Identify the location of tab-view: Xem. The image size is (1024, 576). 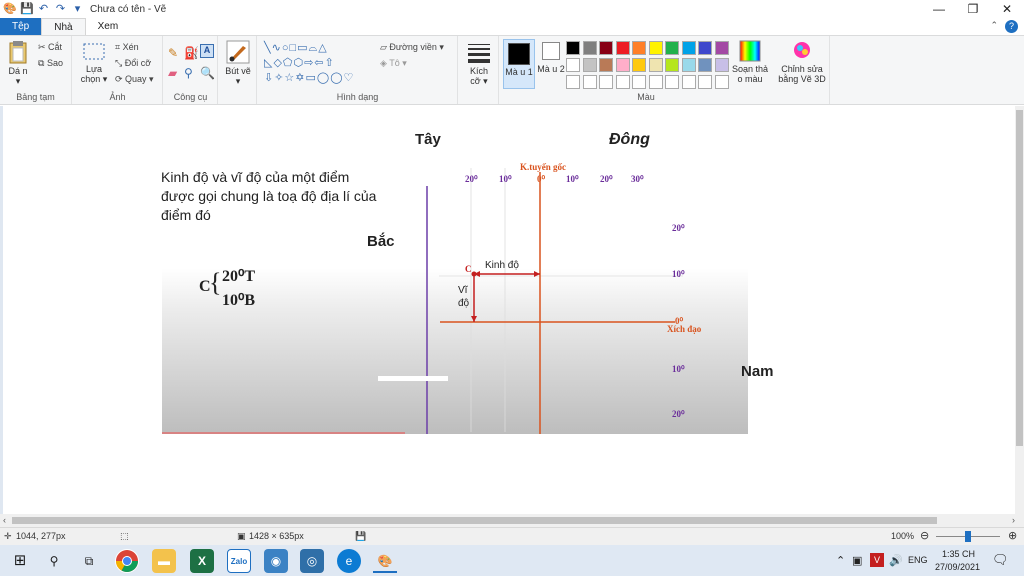
(108, 26).